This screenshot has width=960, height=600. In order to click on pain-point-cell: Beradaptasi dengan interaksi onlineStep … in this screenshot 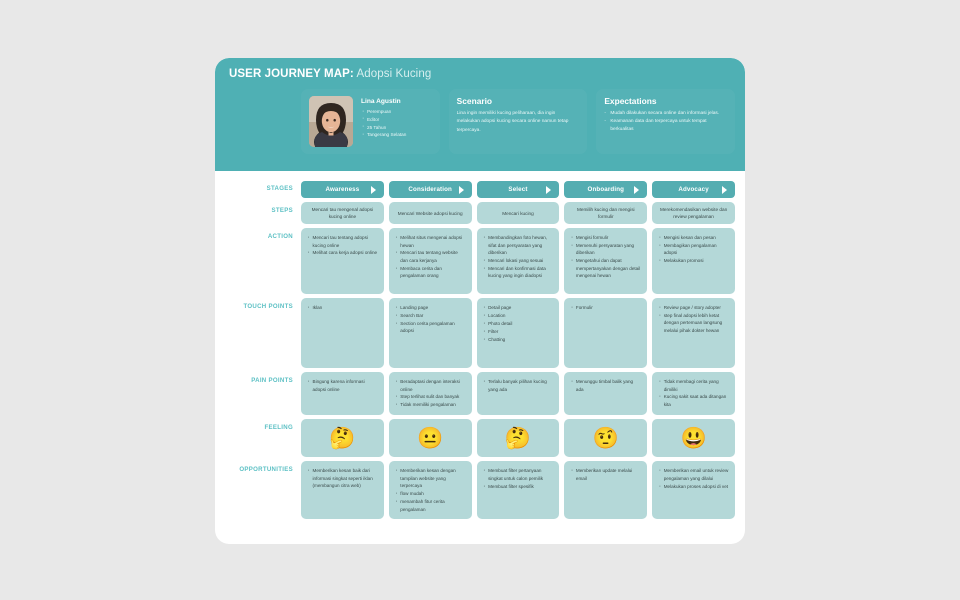, I will do `click(430, 394)`.